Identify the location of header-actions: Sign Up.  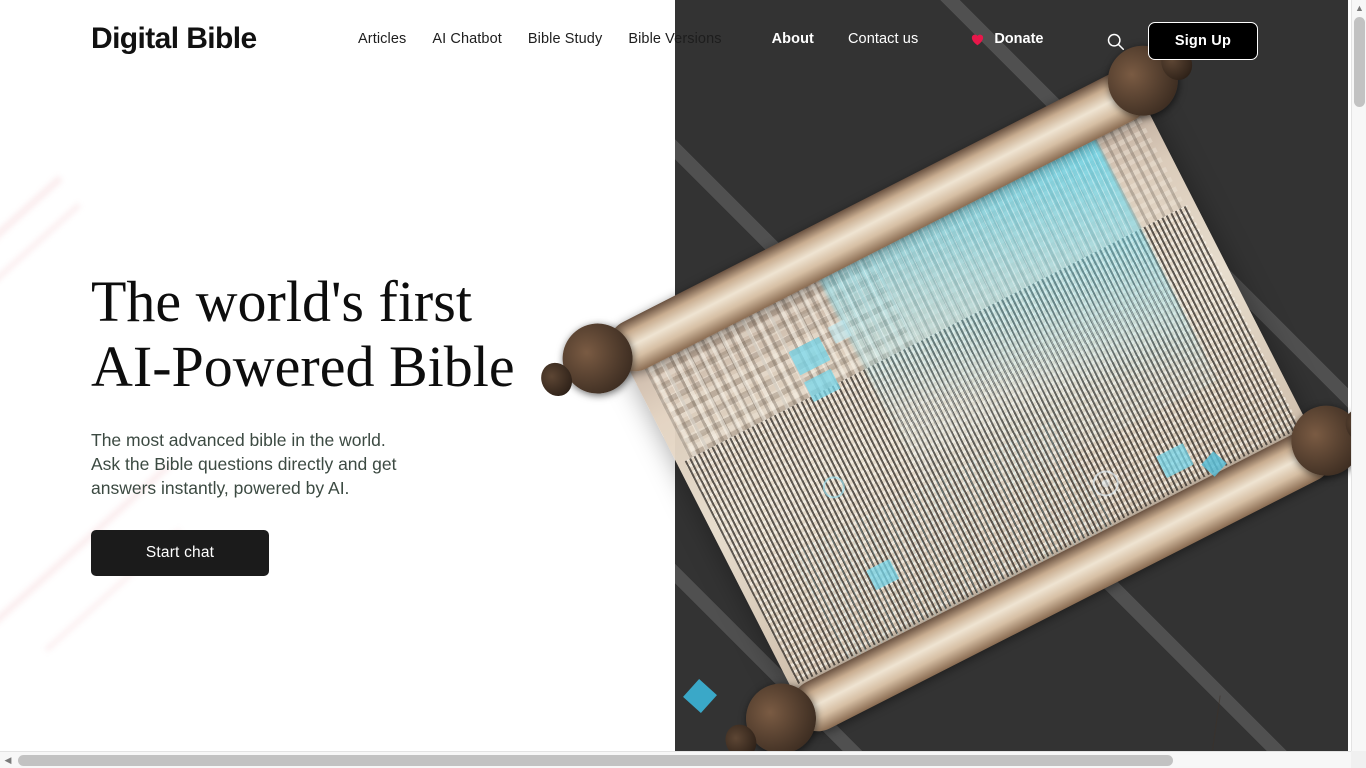
(1181, 41).